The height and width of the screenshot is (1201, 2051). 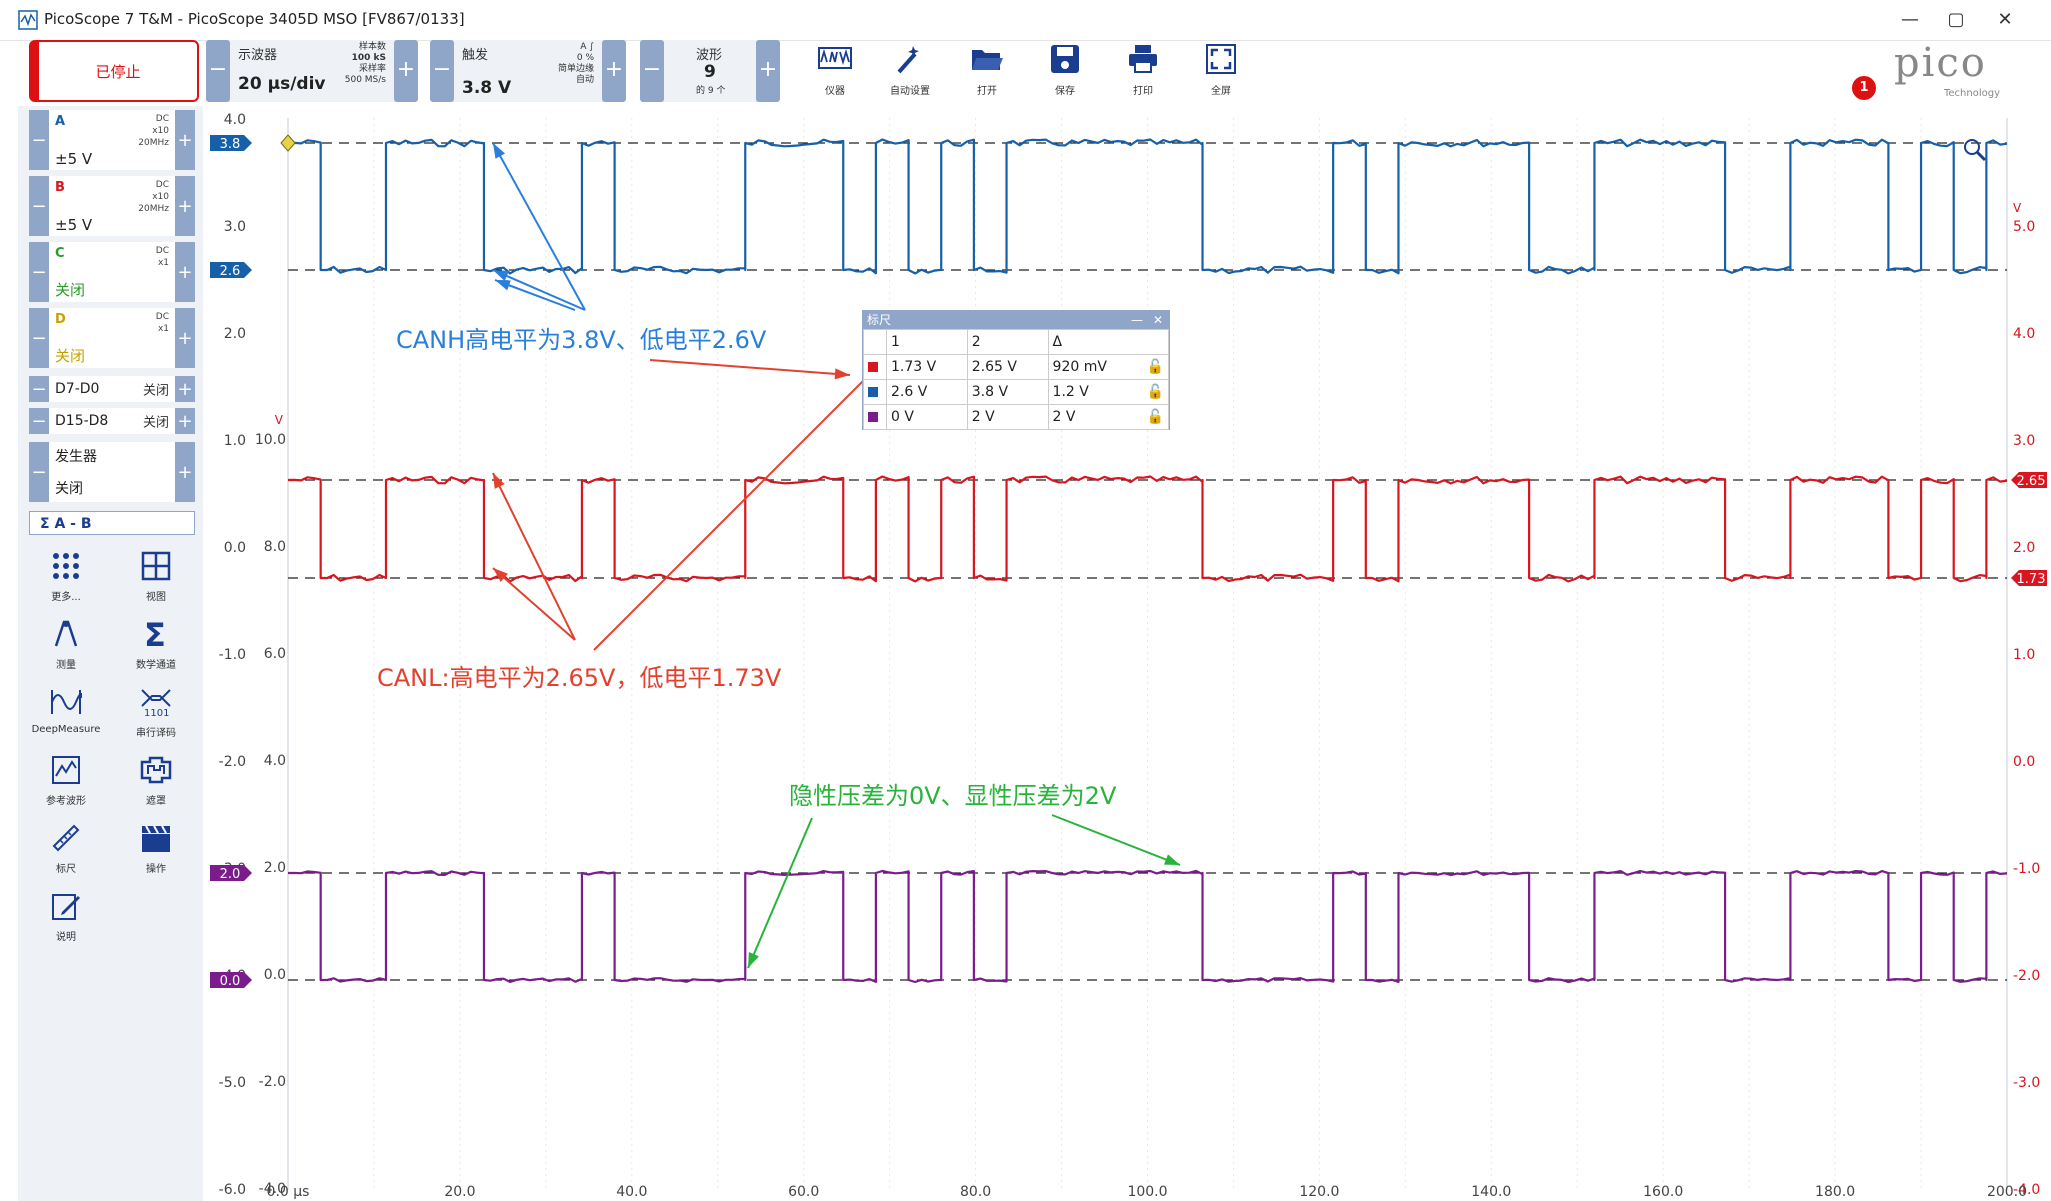 I want to click on trigger-marker, so click(x=288, y=143).